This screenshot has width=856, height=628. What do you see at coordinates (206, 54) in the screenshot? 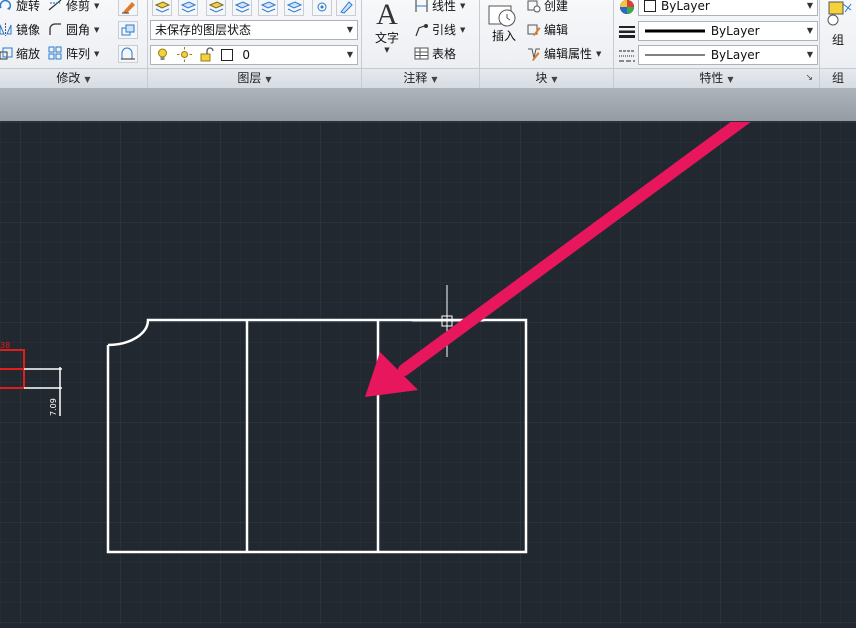
I see `unlock-icon` at bounding box center [206, 54].